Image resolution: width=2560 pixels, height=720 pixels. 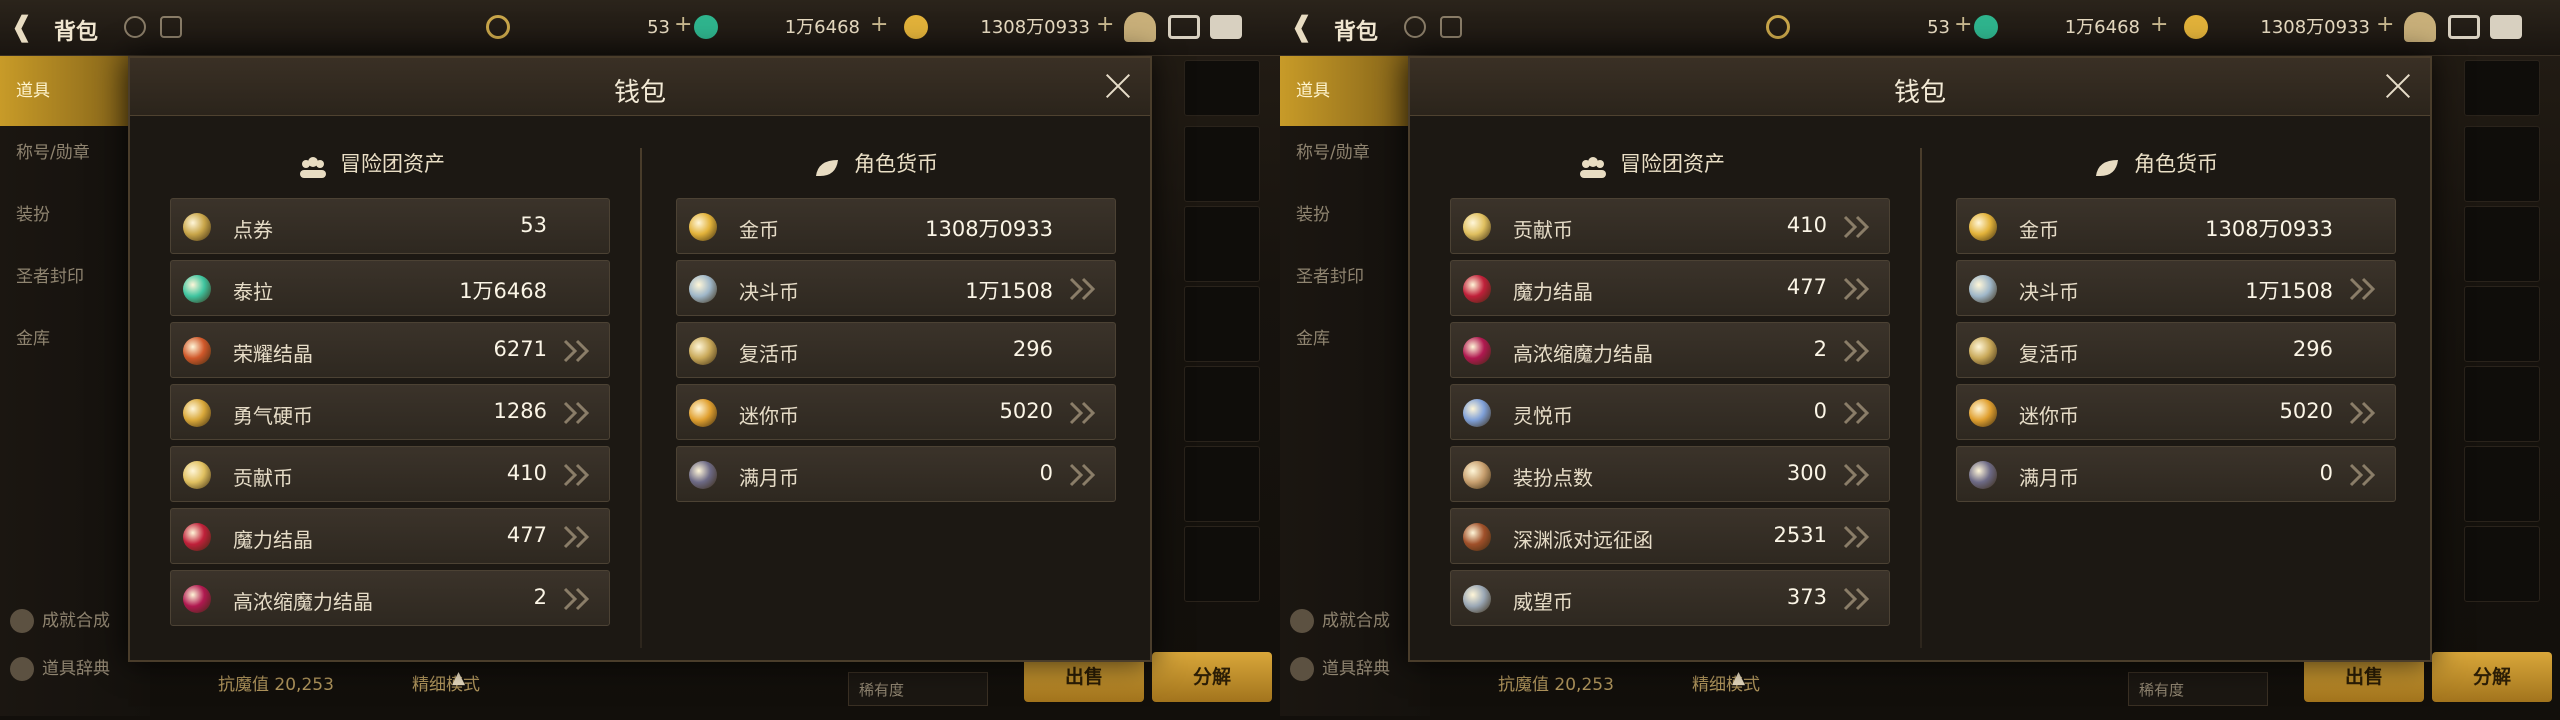 I want to click on scroll-fade, so click(x=896, y=642).